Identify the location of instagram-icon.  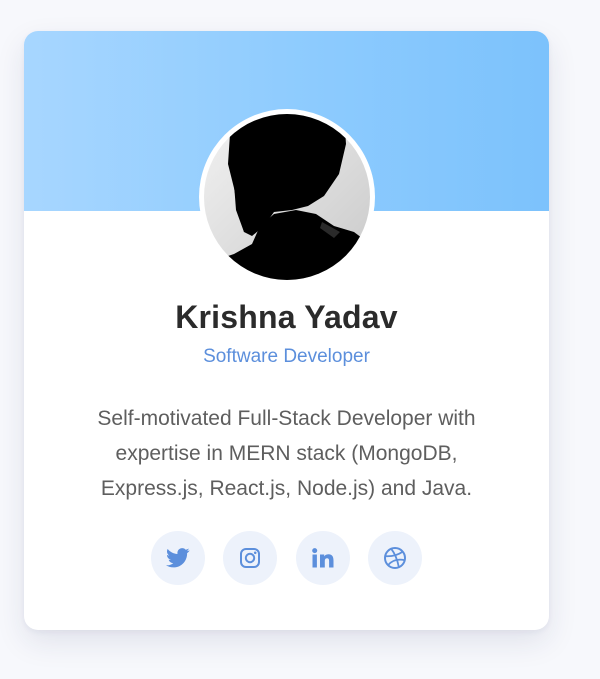
(250, 558).